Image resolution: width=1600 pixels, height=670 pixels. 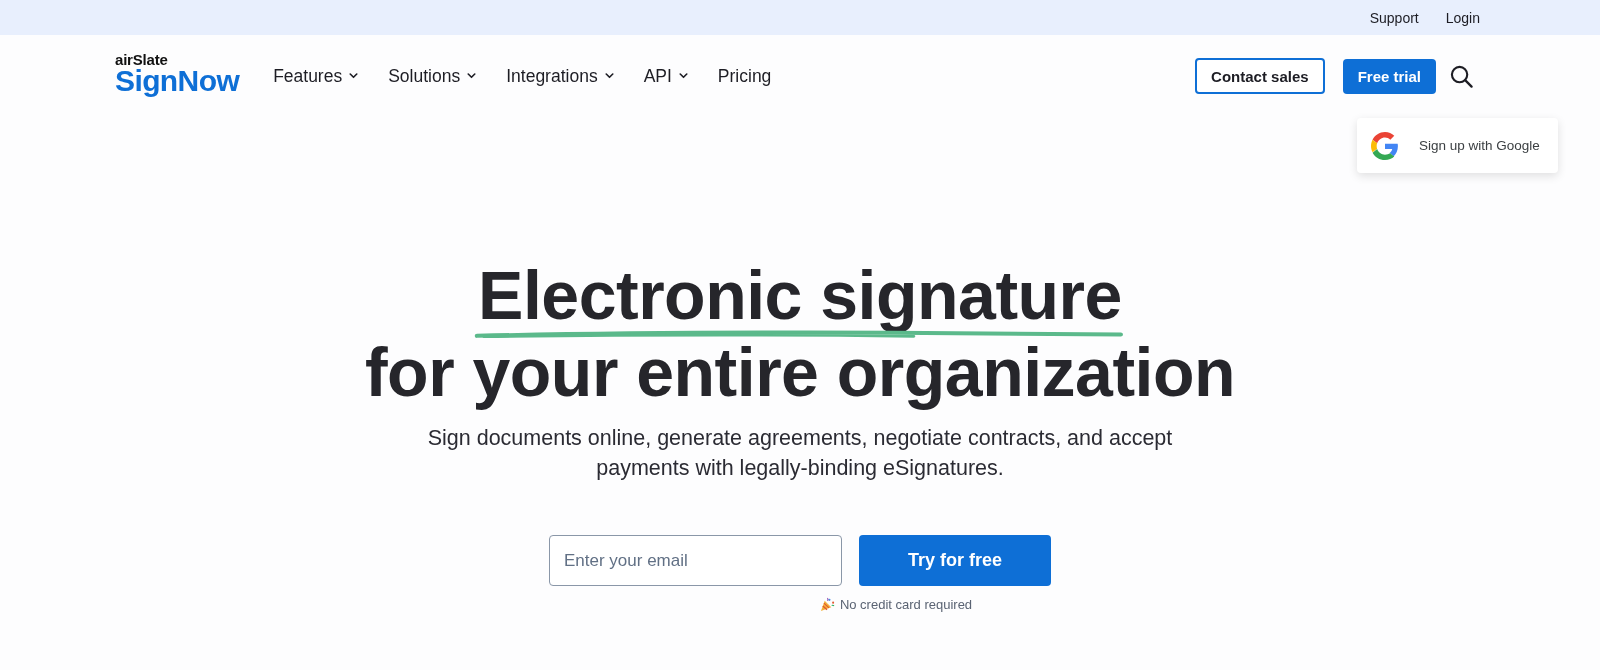 I want to click on email-input-field: Enter your email, so click(x=695, y=560).